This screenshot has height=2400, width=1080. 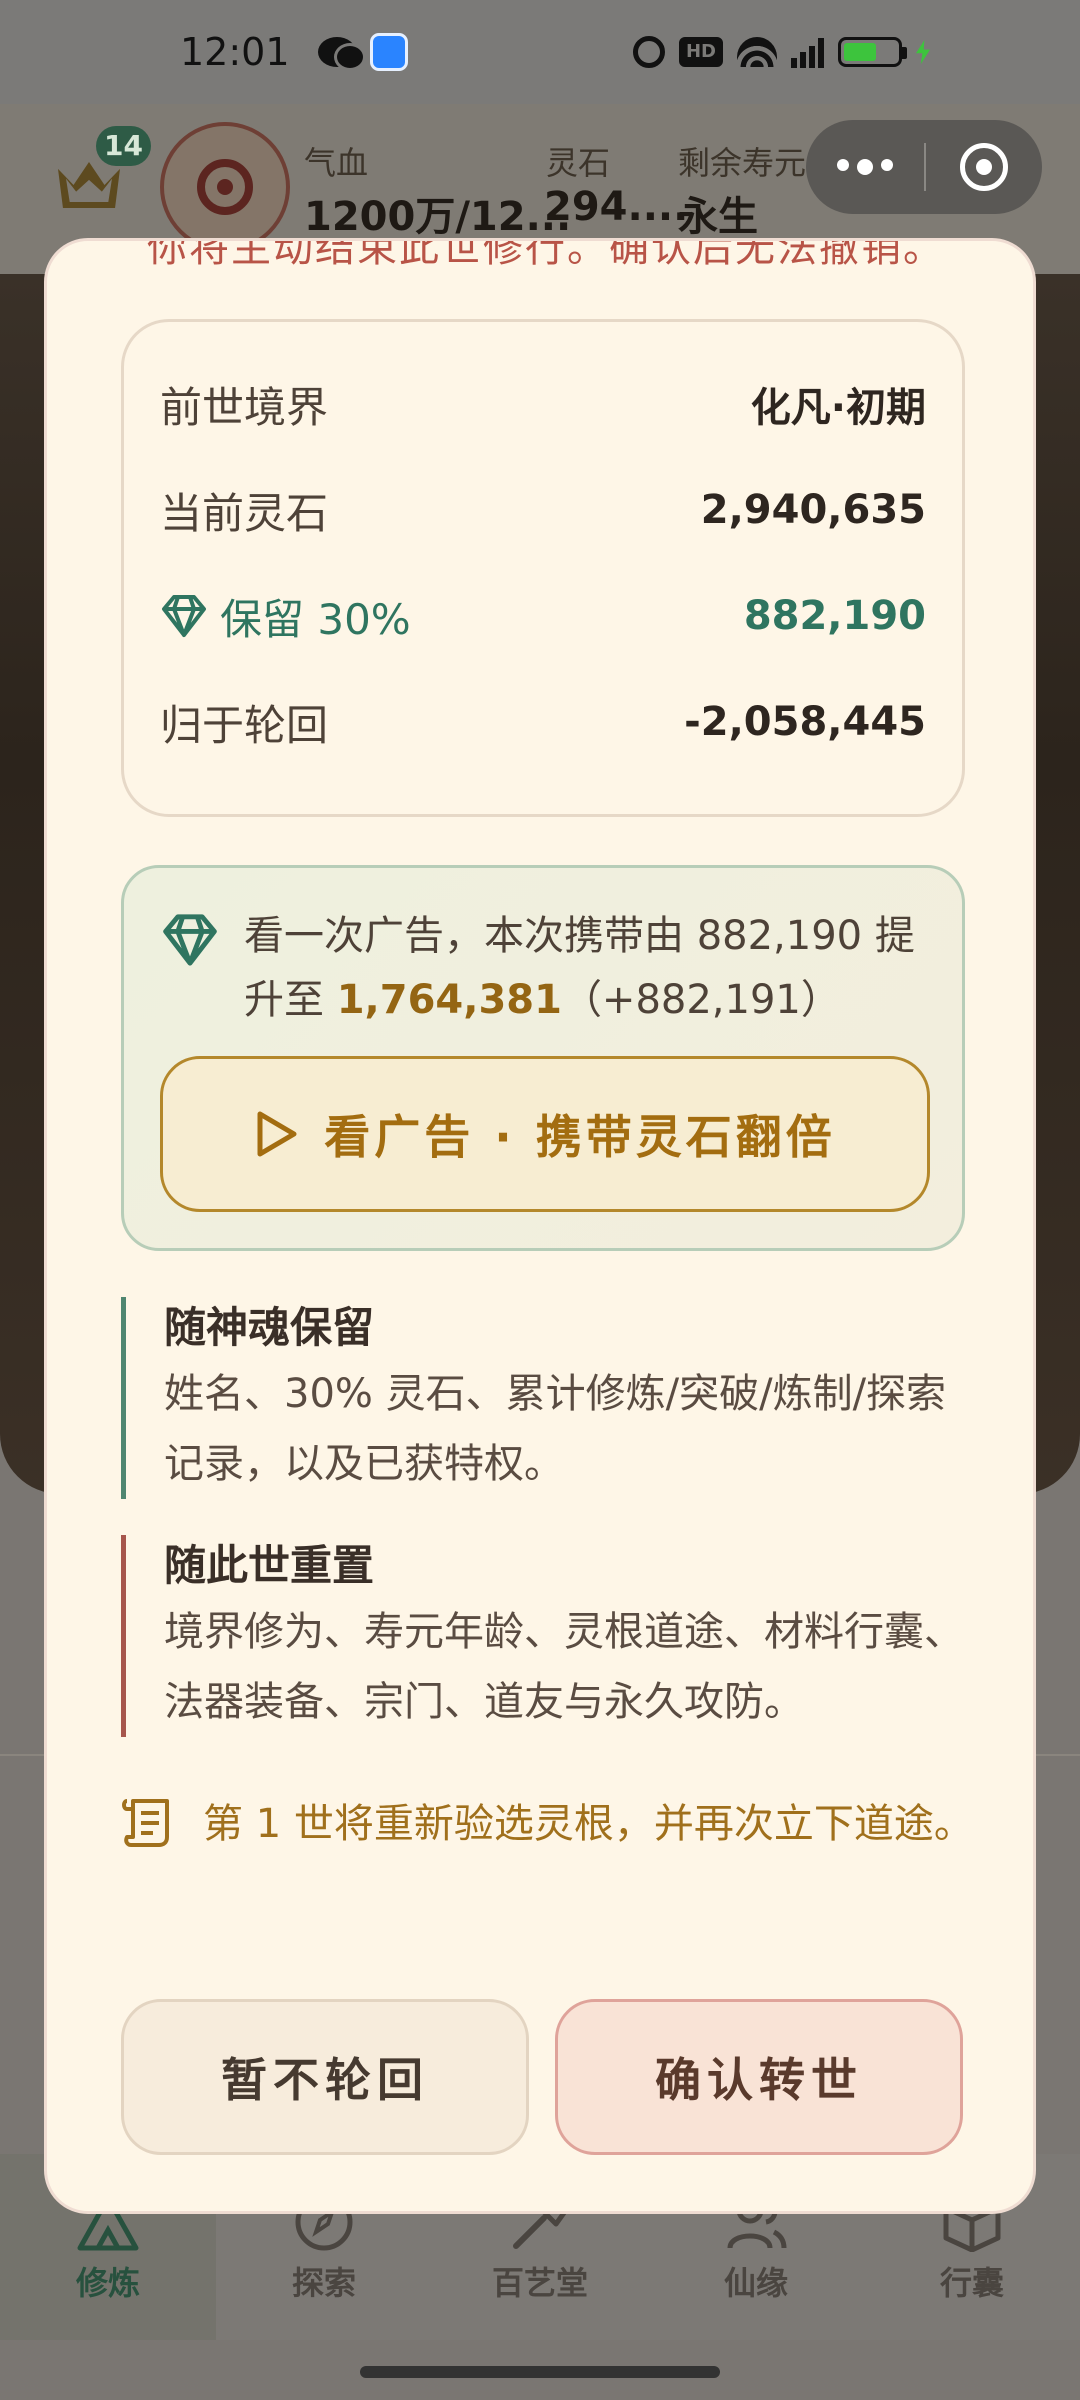 I want to click on keep-section-title: 随神魂保留, so click(x=269, y=1327).